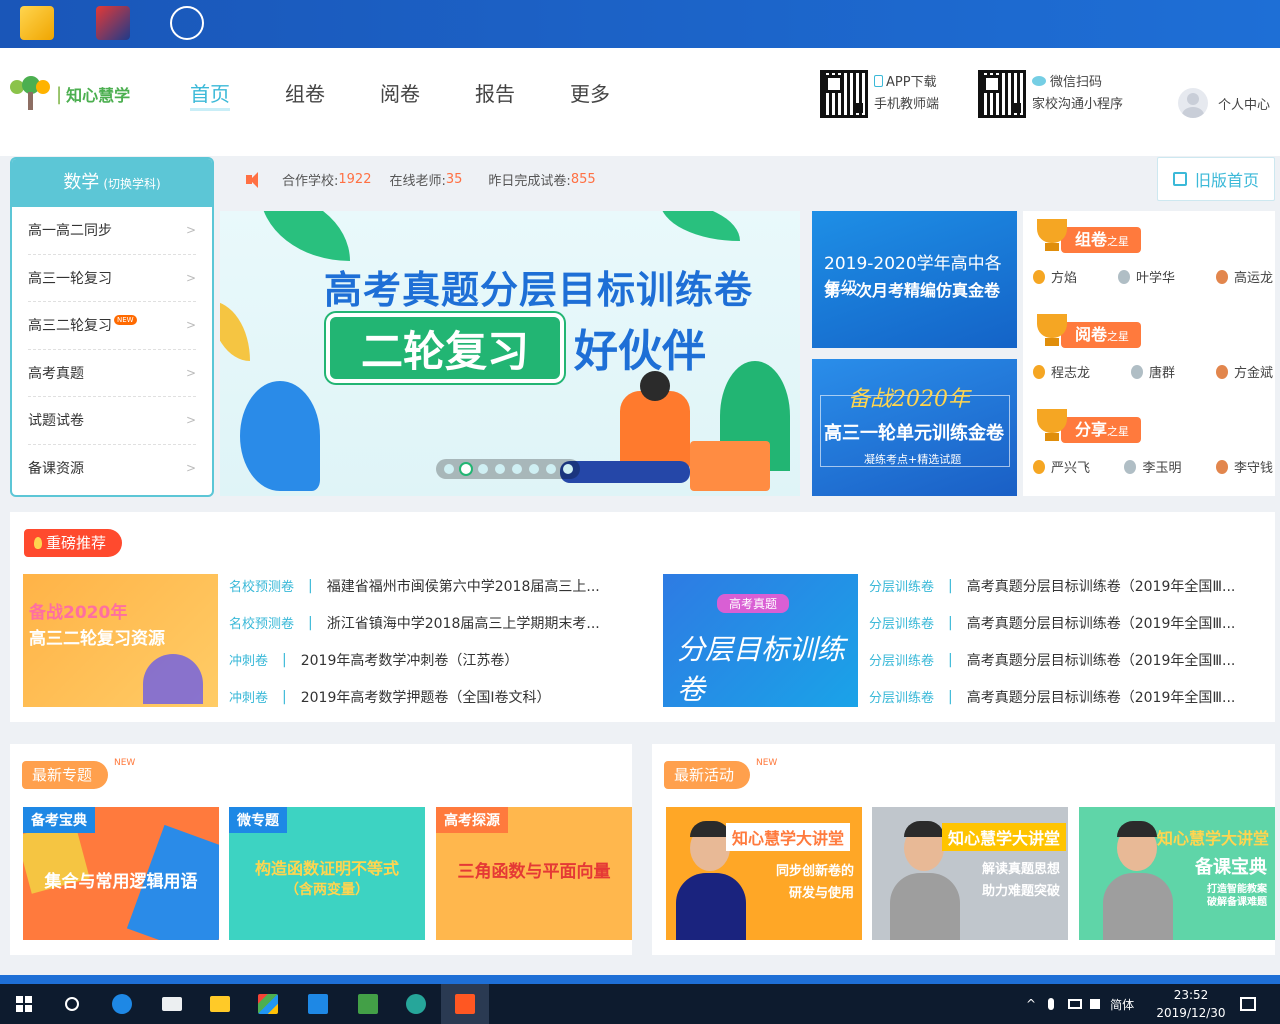 The image size is (1280, 1024). What do you see at coordinates (112, 373) in the screenshot?
I see `subject-item-real-exam: 高考真题 >` at bounding box center [112, 373].